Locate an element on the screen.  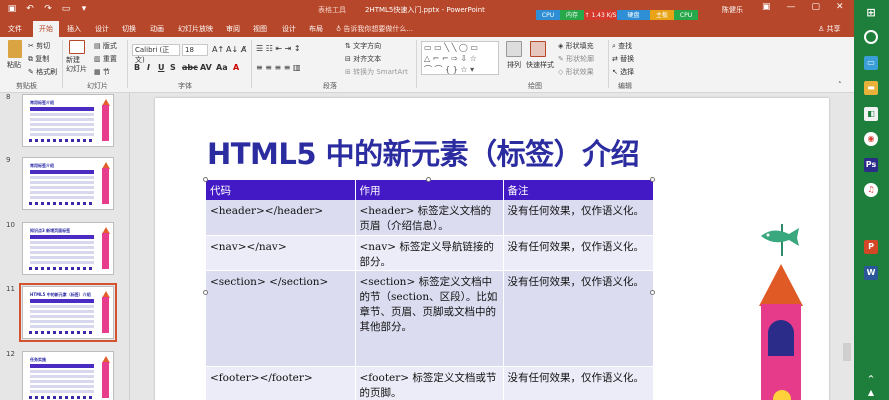
text-direction-button: ⇅ 文字方向 is located at coordinates (363, 46).